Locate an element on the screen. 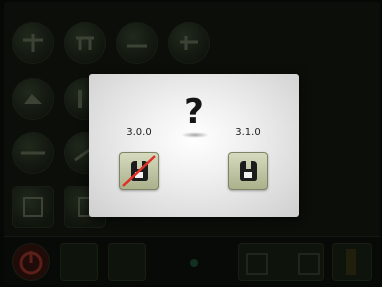  strike-through-icon is located at coordinates (139, 171).